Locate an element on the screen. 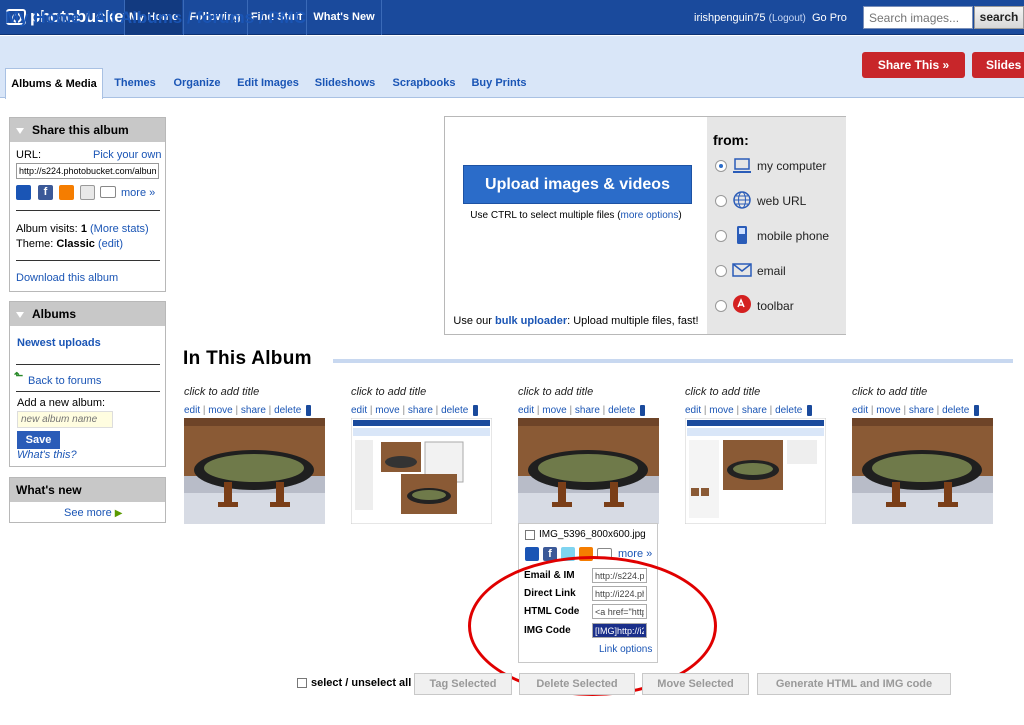 The height and width of the screenshot is (725, 1024). source-my-computer: my computer is located at coordinates (791, 166).